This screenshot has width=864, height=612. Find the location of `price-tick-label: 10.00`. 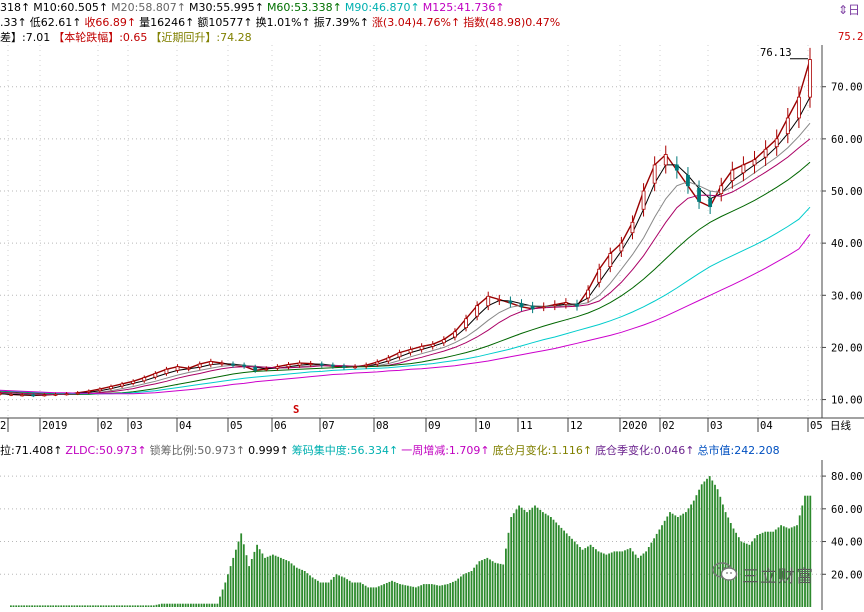

price-tick-label: 10.00 is located at coordinates (847, 401).